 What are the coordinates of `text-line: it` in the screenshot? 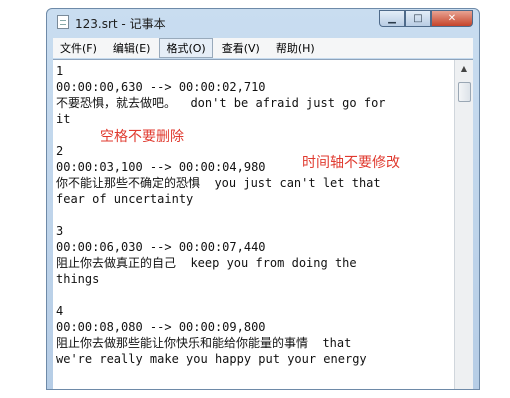 It's located at (63, 119).